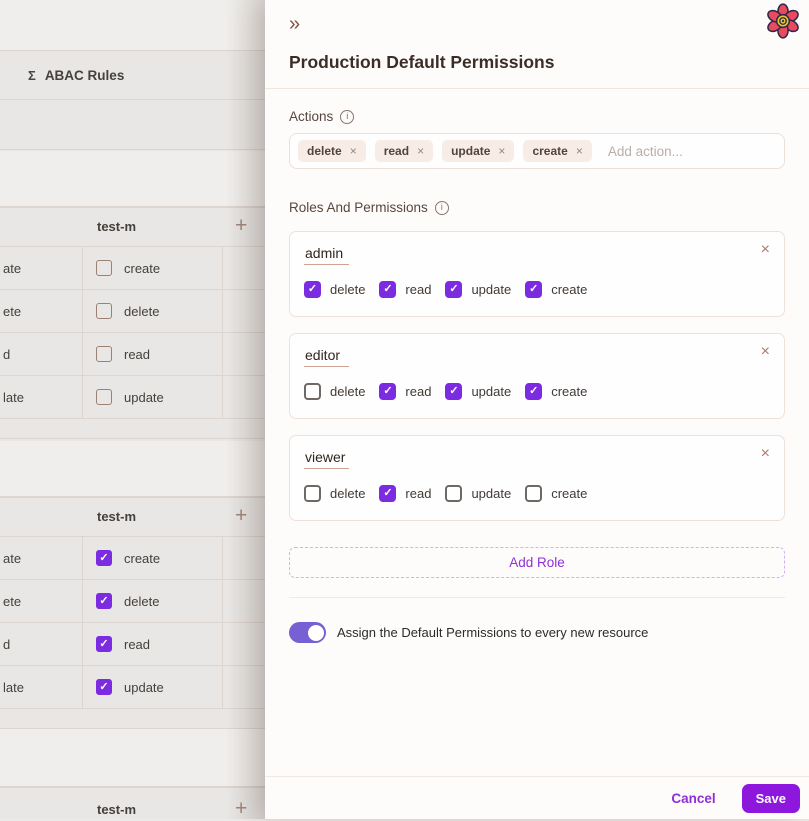 This screenshot has height=821, width=809. Describe the element at coordinates (84, 75) in the screenshot. I see `abac-rules-title: ABAC Rules` at that location.